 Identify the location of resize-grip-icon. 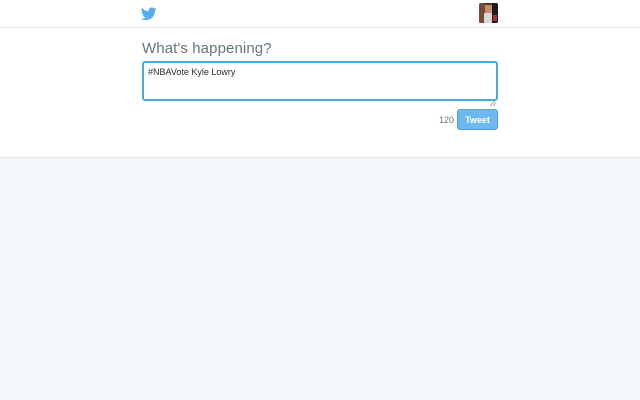
(493, 100).